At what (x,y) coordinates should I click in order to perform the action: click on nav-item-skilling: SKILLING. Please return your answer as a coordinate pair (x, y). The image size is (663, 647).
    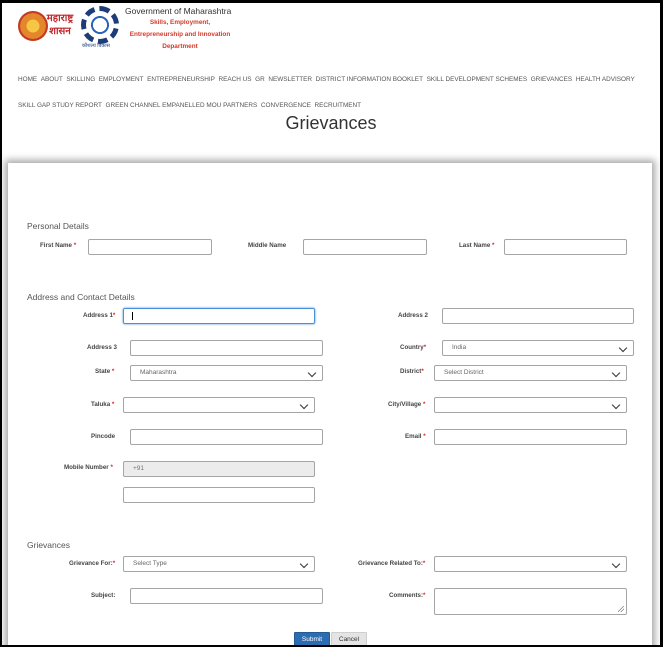
    Looking at the image, I should click on (80, 80).